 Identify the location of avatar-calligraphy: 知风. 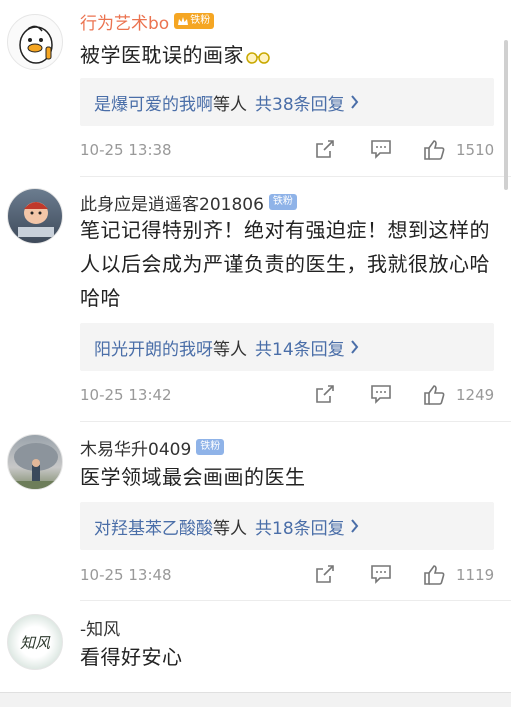
(34, 642).